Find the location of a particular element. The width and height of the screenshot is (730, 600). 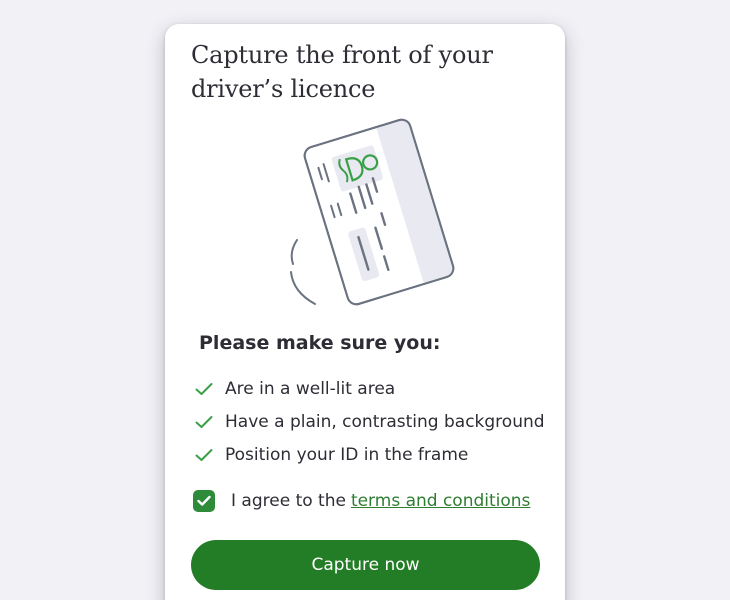

checklist-item-text: Have a plain, contrasting background is located at coordinates (385, 421).